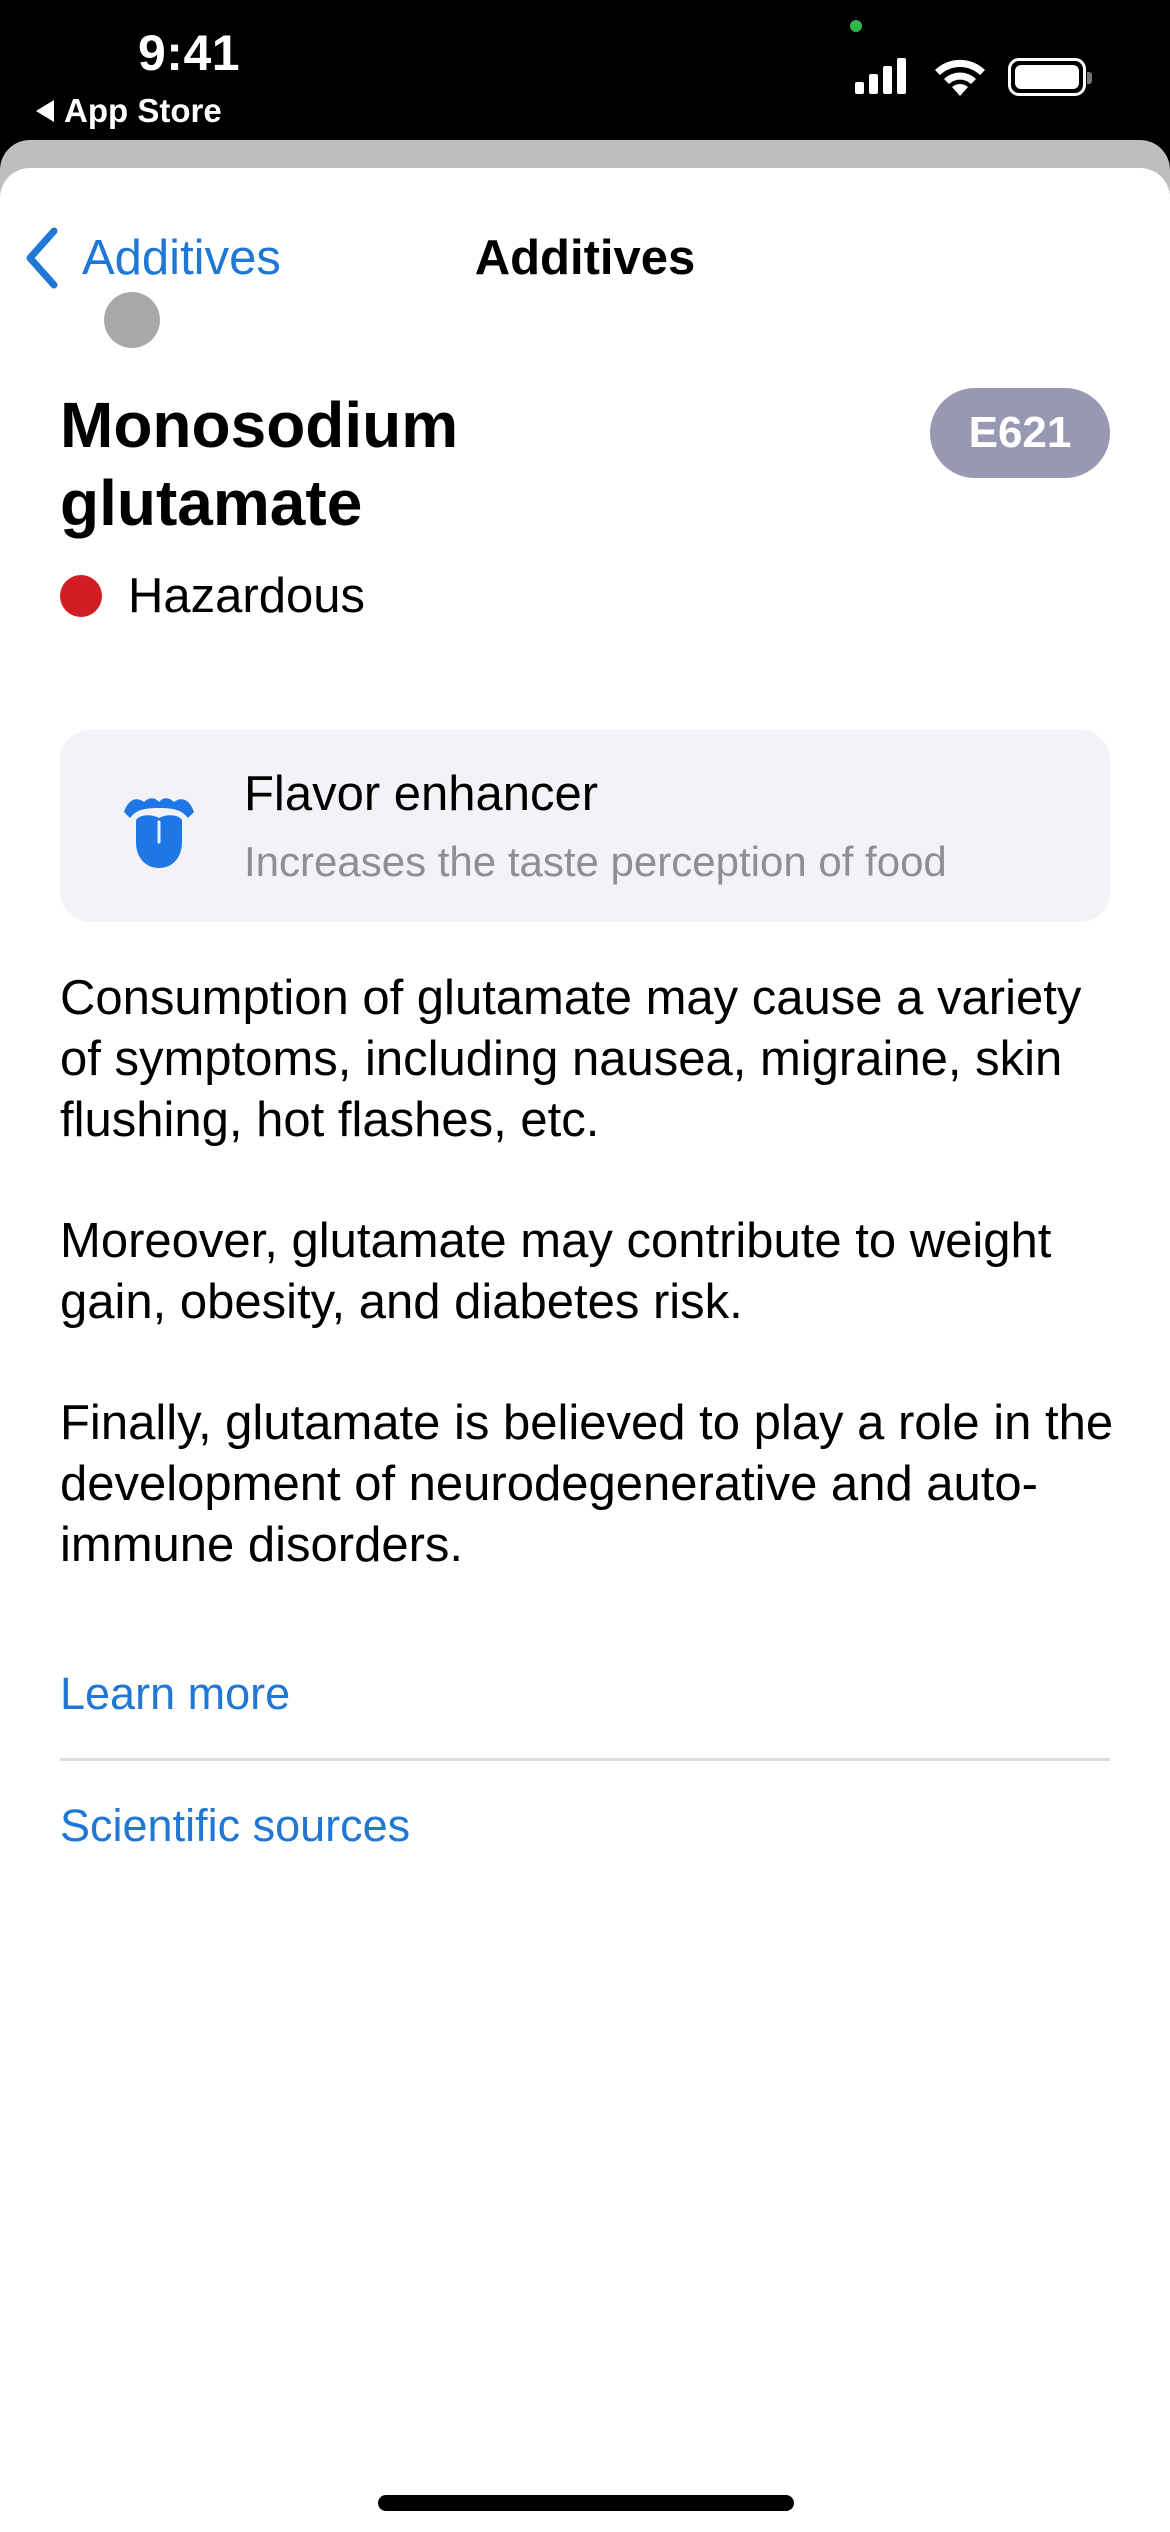  What do you see at coordinates (586, 2503) in the screenshot?
I see `home-indicator` at bounding box center [586, 2503].